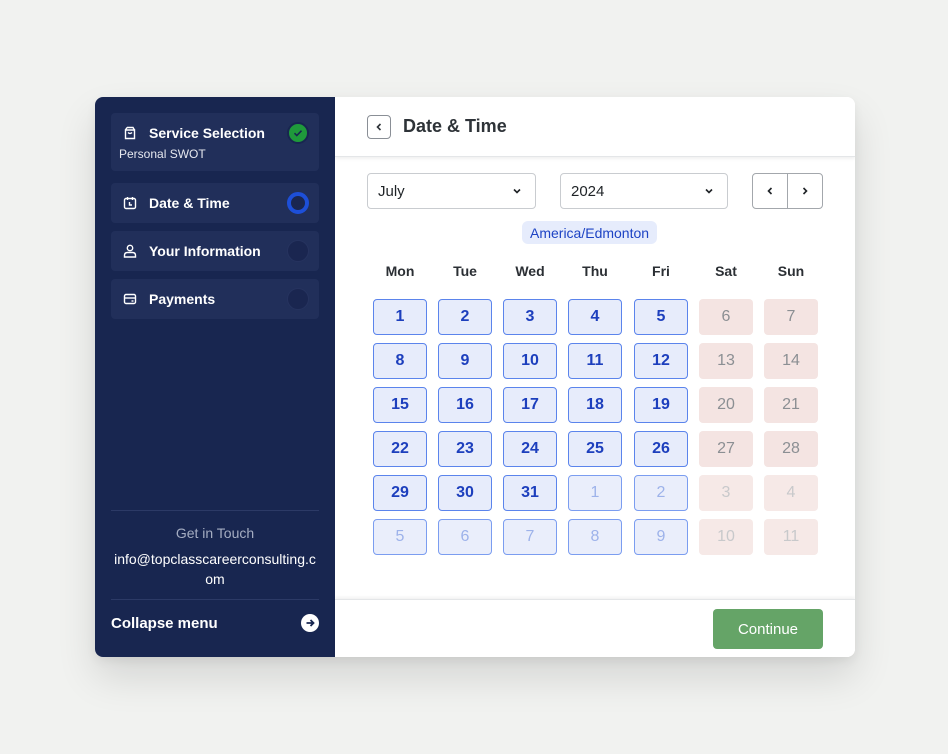 The height and width of the screenshot is (754, 948). I want to click on weekday-label: Sat, so click(726, 271).